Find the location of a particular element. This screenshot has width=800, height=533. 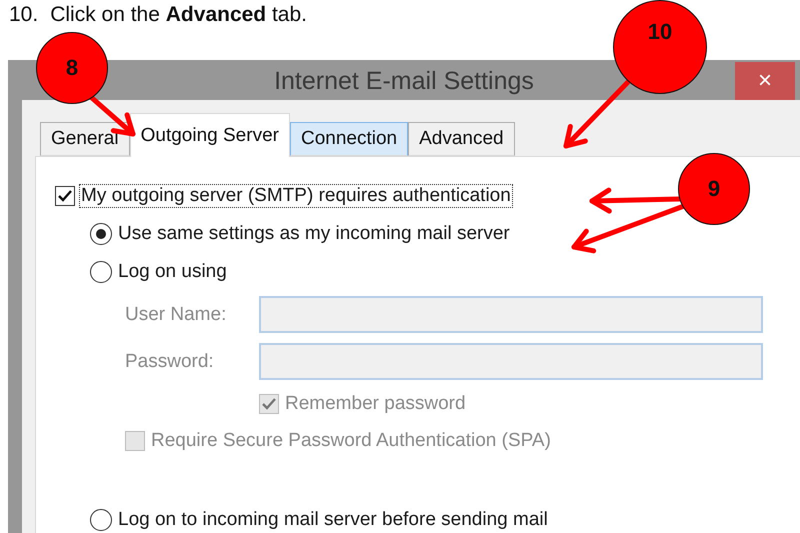

tab: General is located at coordinates (85, 139).